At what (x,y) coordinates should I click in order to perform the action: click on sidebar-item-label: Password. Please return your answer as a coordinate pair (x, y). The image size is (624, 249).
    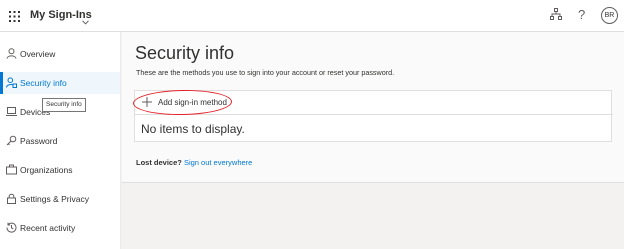
    Looking at the image, I should click on (39, 141).